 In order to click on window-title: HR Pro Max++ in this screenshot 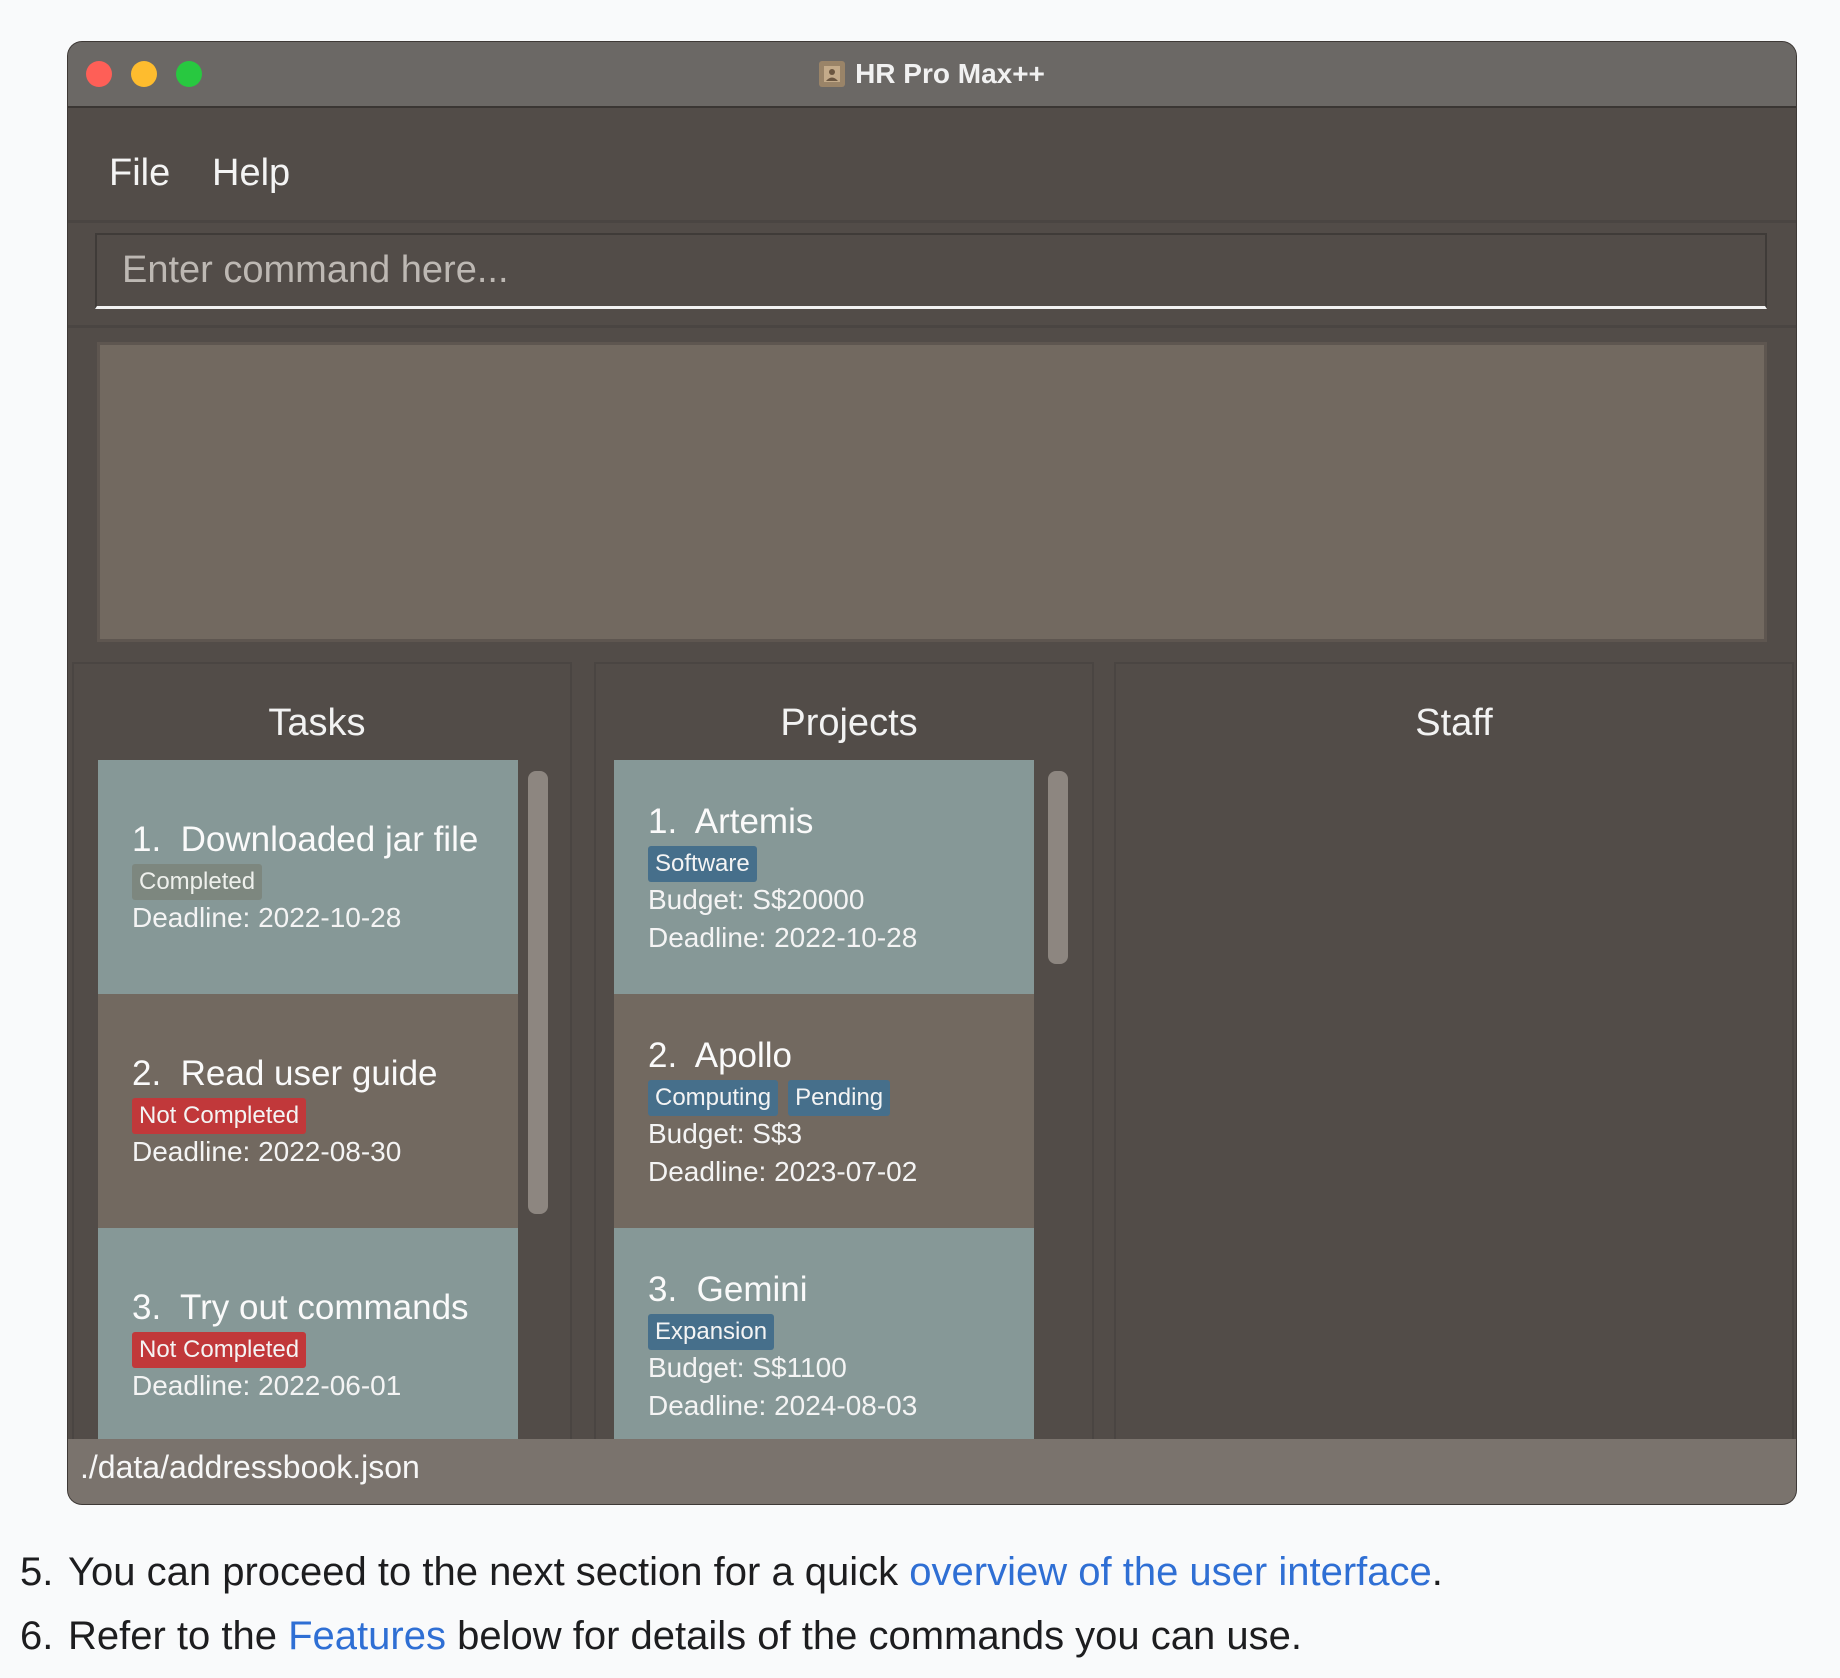, I will do `click(950, 73)`.